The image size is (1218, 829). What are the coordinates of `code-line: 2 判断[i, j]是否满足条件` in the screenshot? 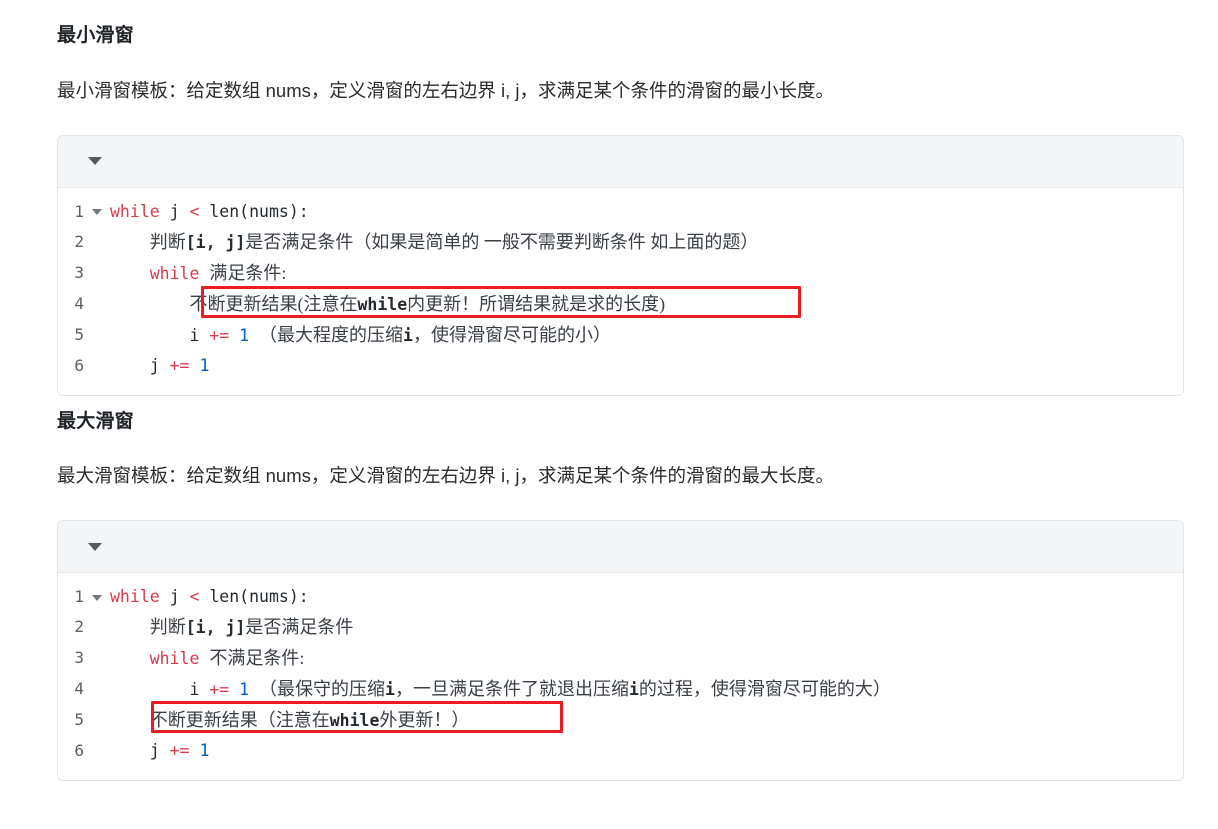 It's located at (620, 627).